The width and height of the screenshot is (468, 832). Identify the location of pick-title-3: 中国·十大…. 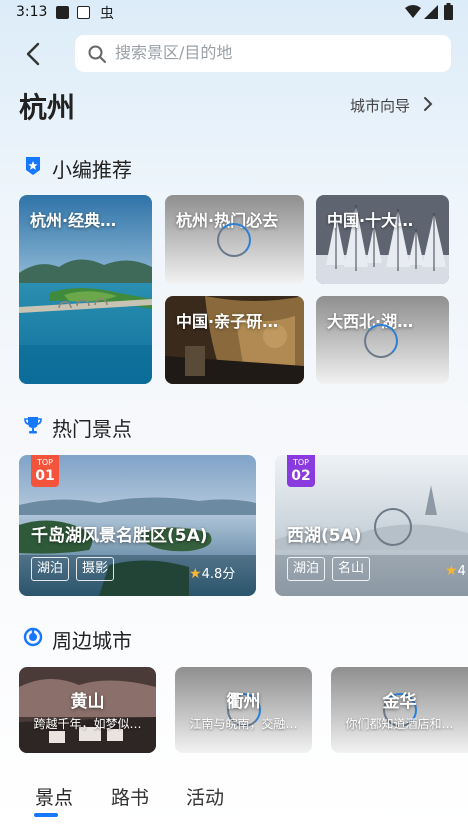
(370, 220).